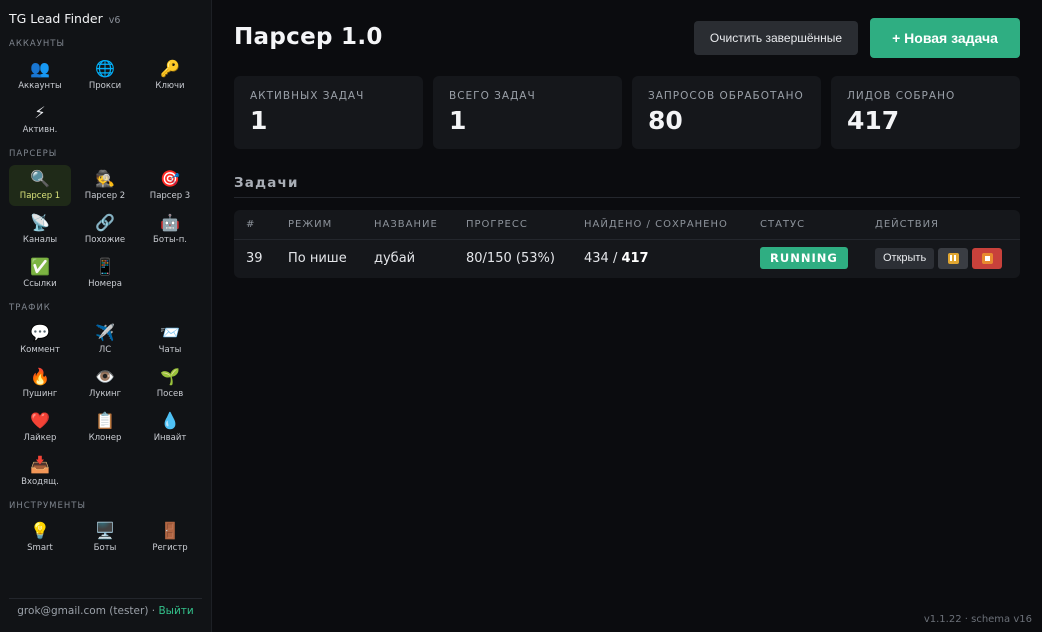 This screenshot has width=1042, height=632. I want to click on sidebar-item-label: Похожие, so click(105, 240).